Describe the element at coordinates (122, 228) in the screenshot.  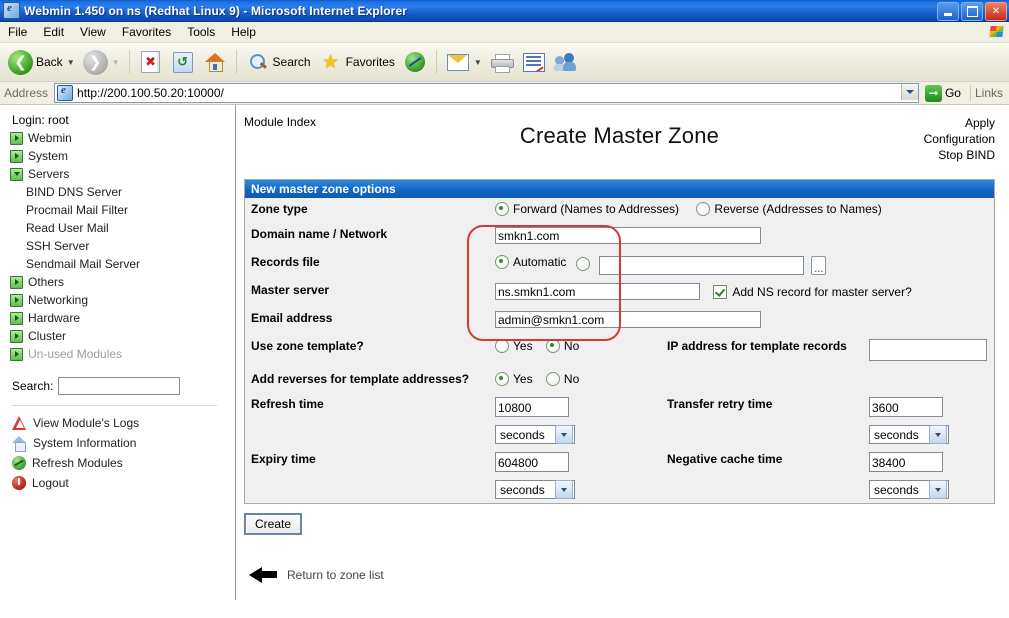
I see `sidebar-item-read-user-mail: Read User Mail` at that location.